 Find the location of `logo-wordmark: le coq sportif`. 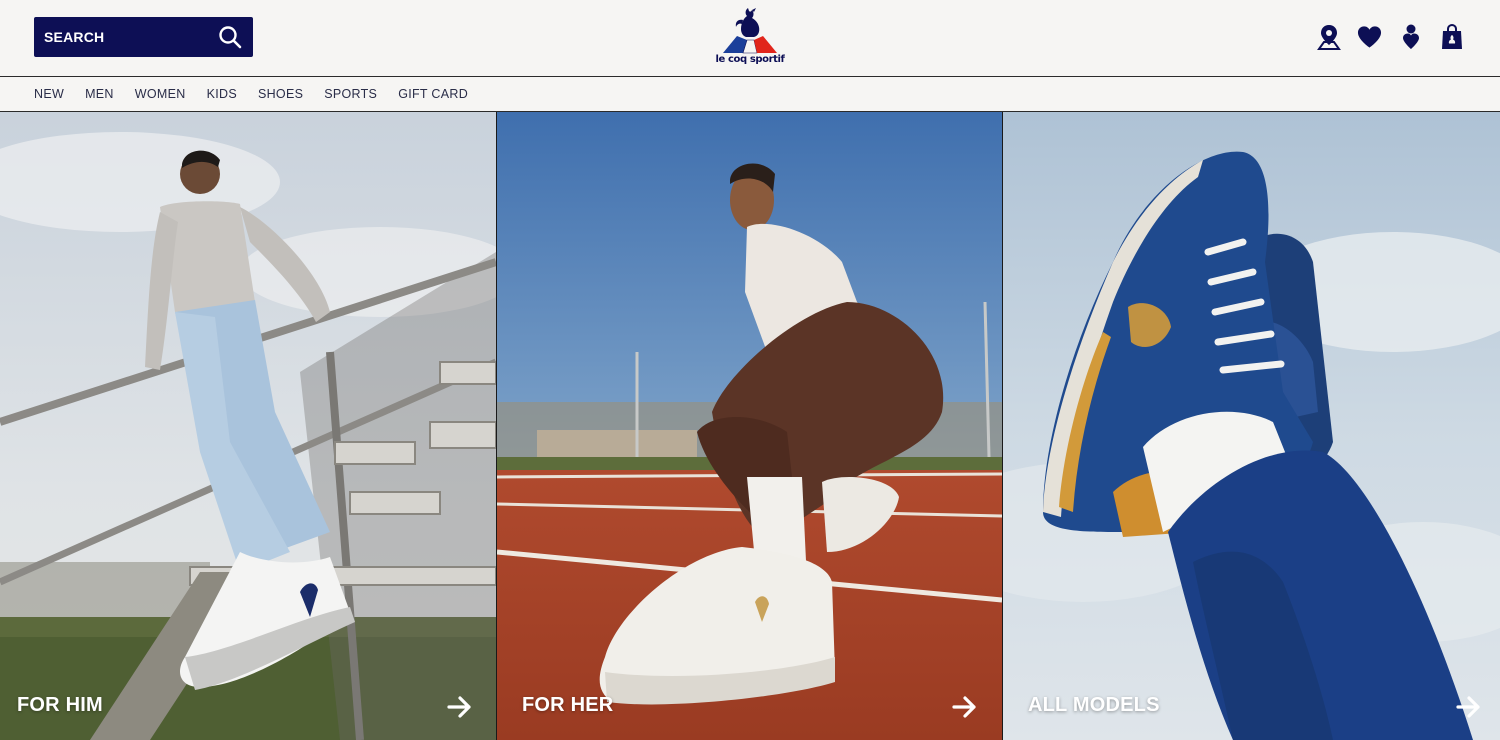

logo-wordmark: le coq sportif is located at coordinates (750, 59).